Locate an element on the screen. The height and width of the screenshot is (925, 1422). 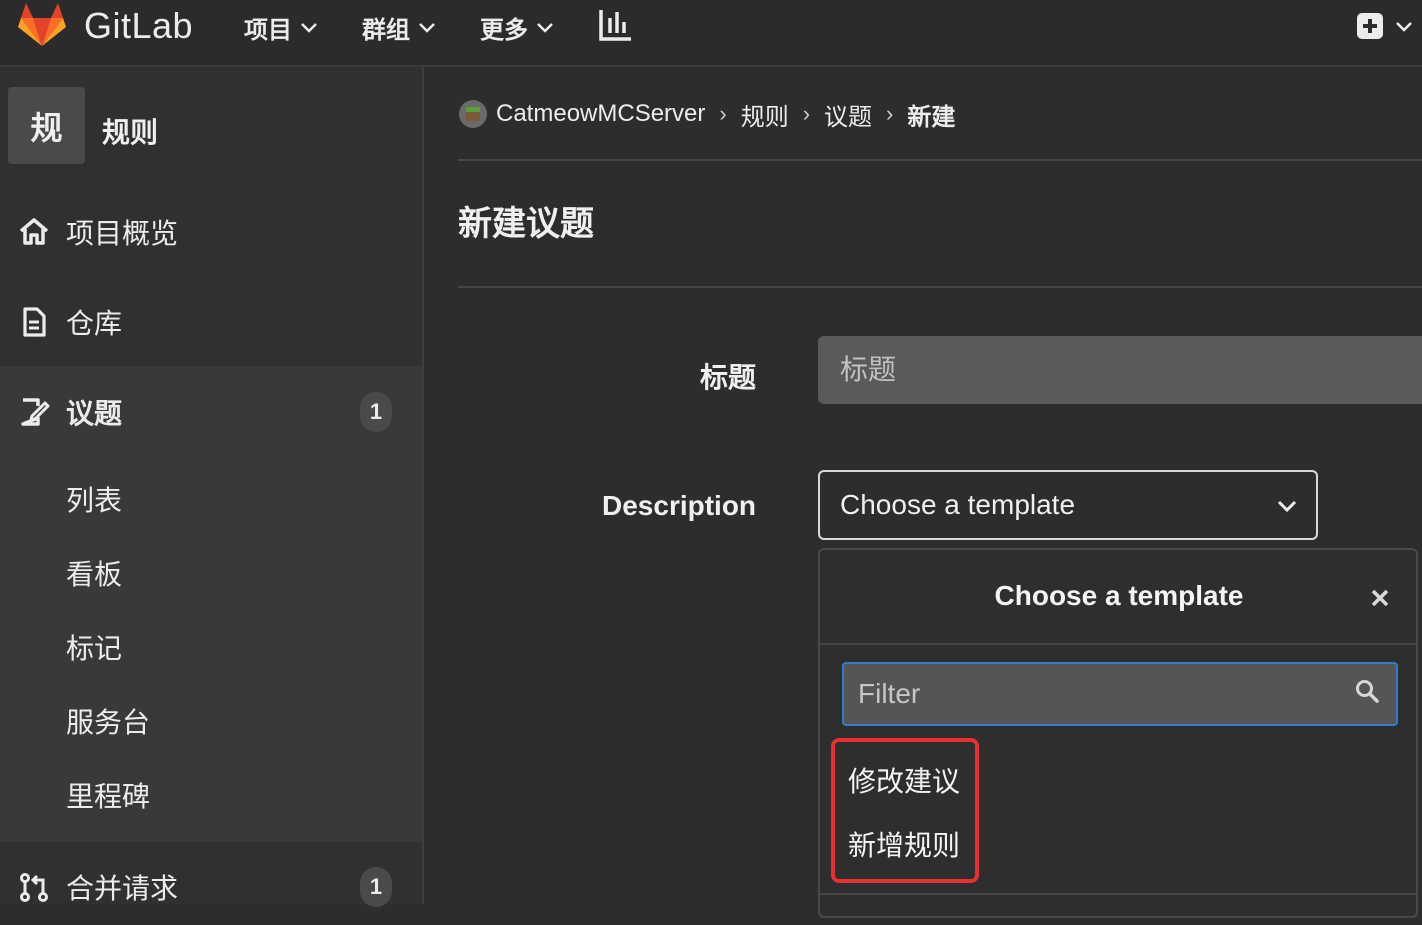
merge-request-icon is located at coordinates (34, 887).